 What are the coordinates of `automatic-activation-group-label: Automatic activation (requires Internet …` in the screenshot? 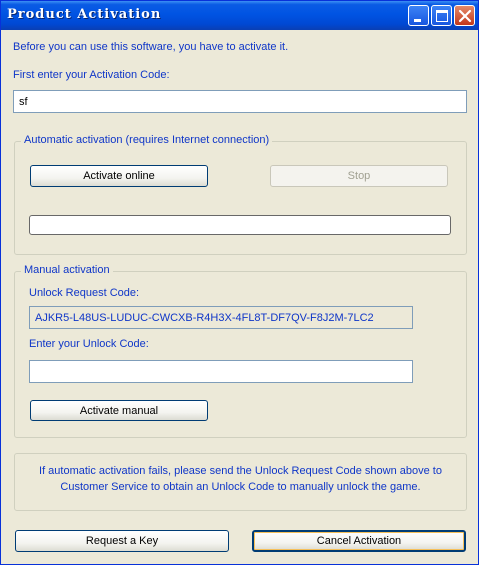 It's located at (147, 140).